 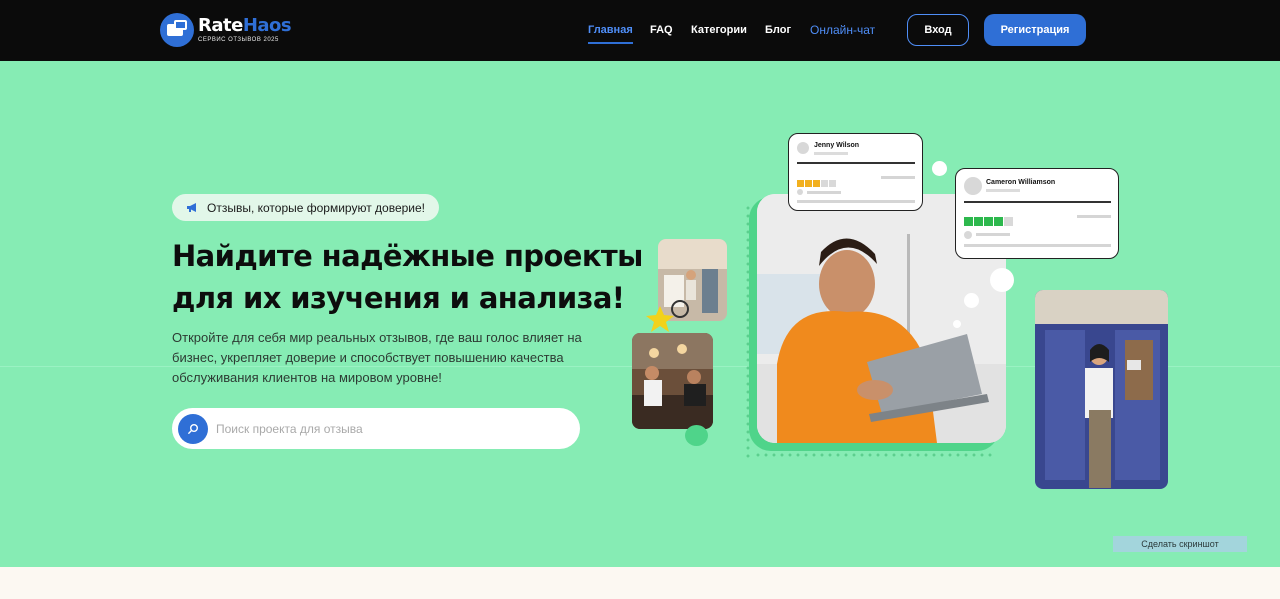 I want to click on hero-badge: Отзывы, которые формируют доверие!, so click(x=306, y=207).